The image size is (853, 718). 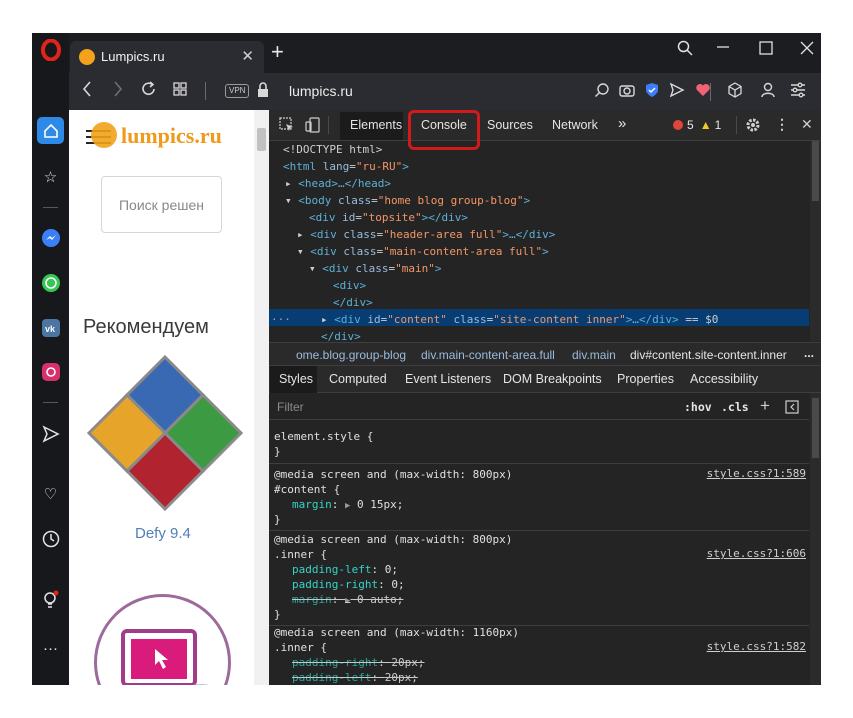 What do you see at coordinates (261, 397) in the screenshot?
I see `page-scrollbar` at bounding box center [261, 397].